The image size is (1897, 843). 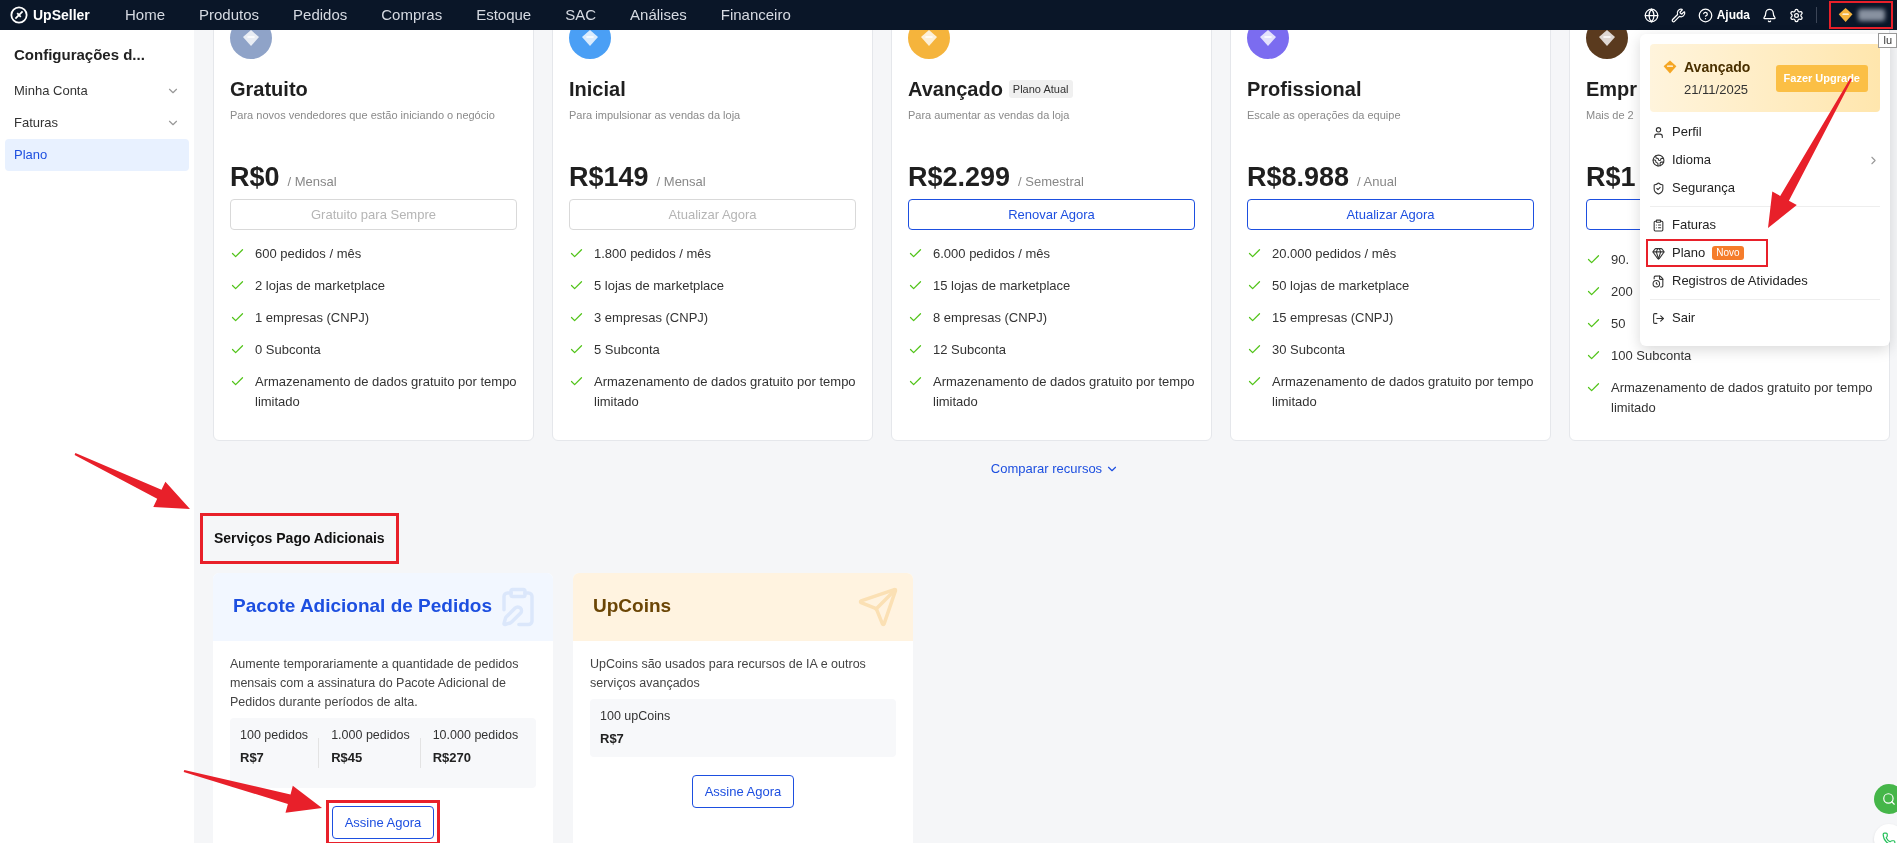 I want to click on gem-icon, so click(x=1658, y=253).